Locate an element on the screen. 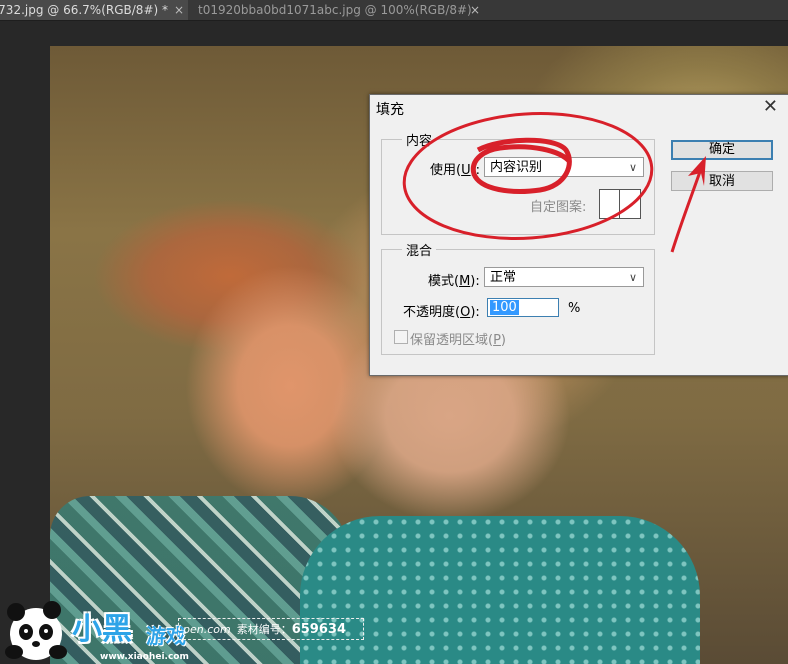 The width and height of the screenshot is (788, 664). watermark-url: www.xiaohei.com is located at coordinates (144, 657).